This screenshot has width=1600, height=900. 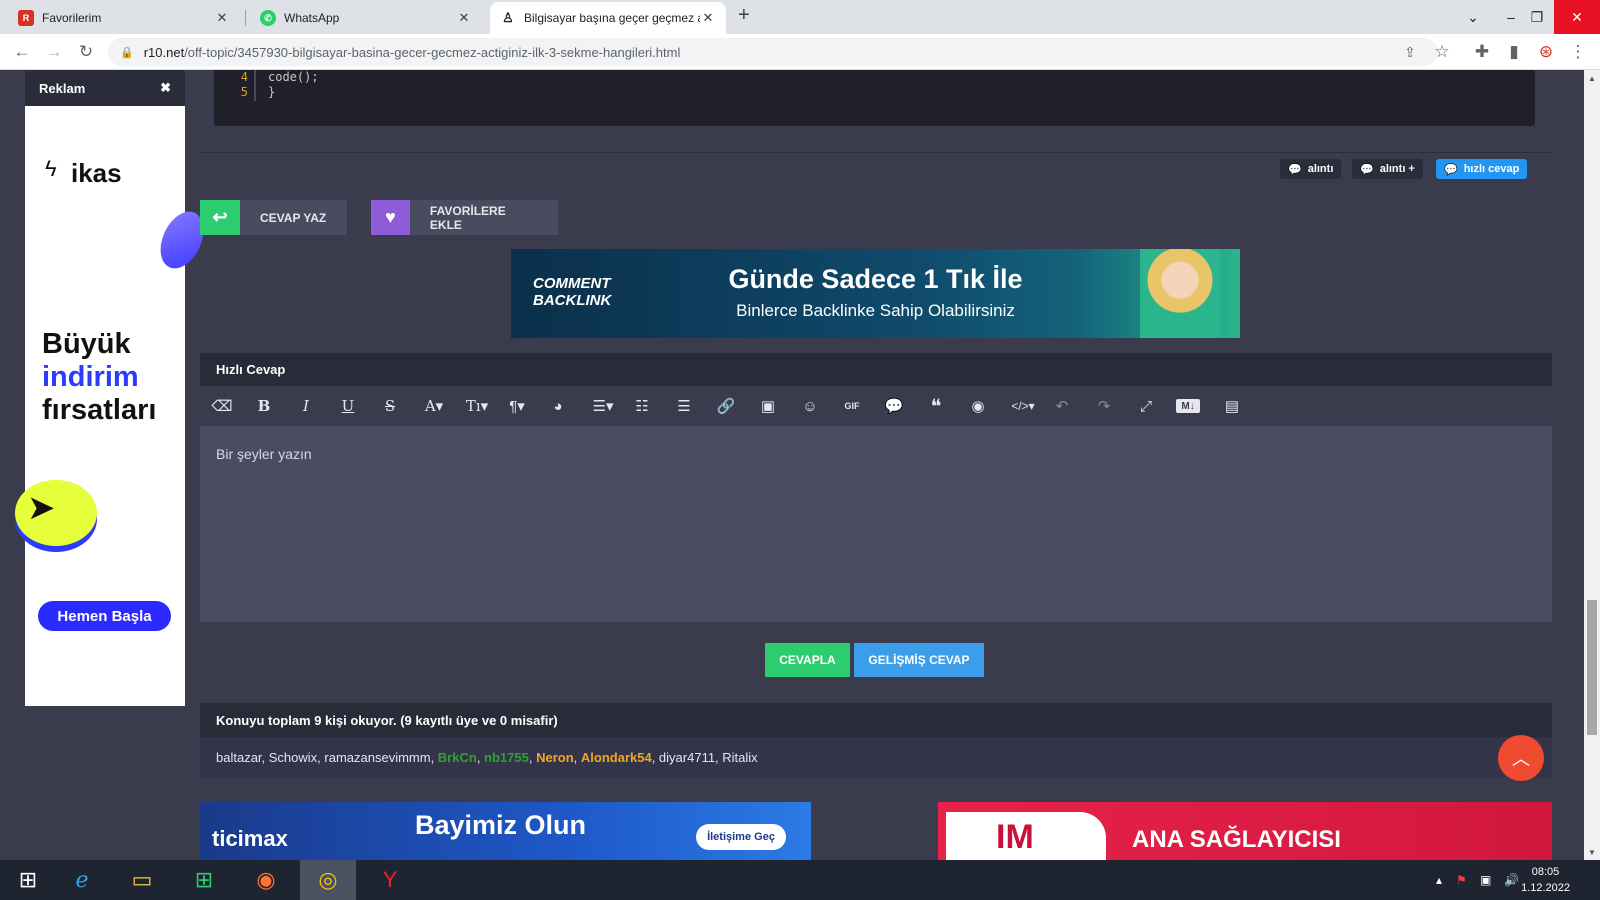 What do you see at coordinates (1546, 52) in the screenshot?
I see `profile-avatar-icon: ⊛` at bounding box center [1546, 52].